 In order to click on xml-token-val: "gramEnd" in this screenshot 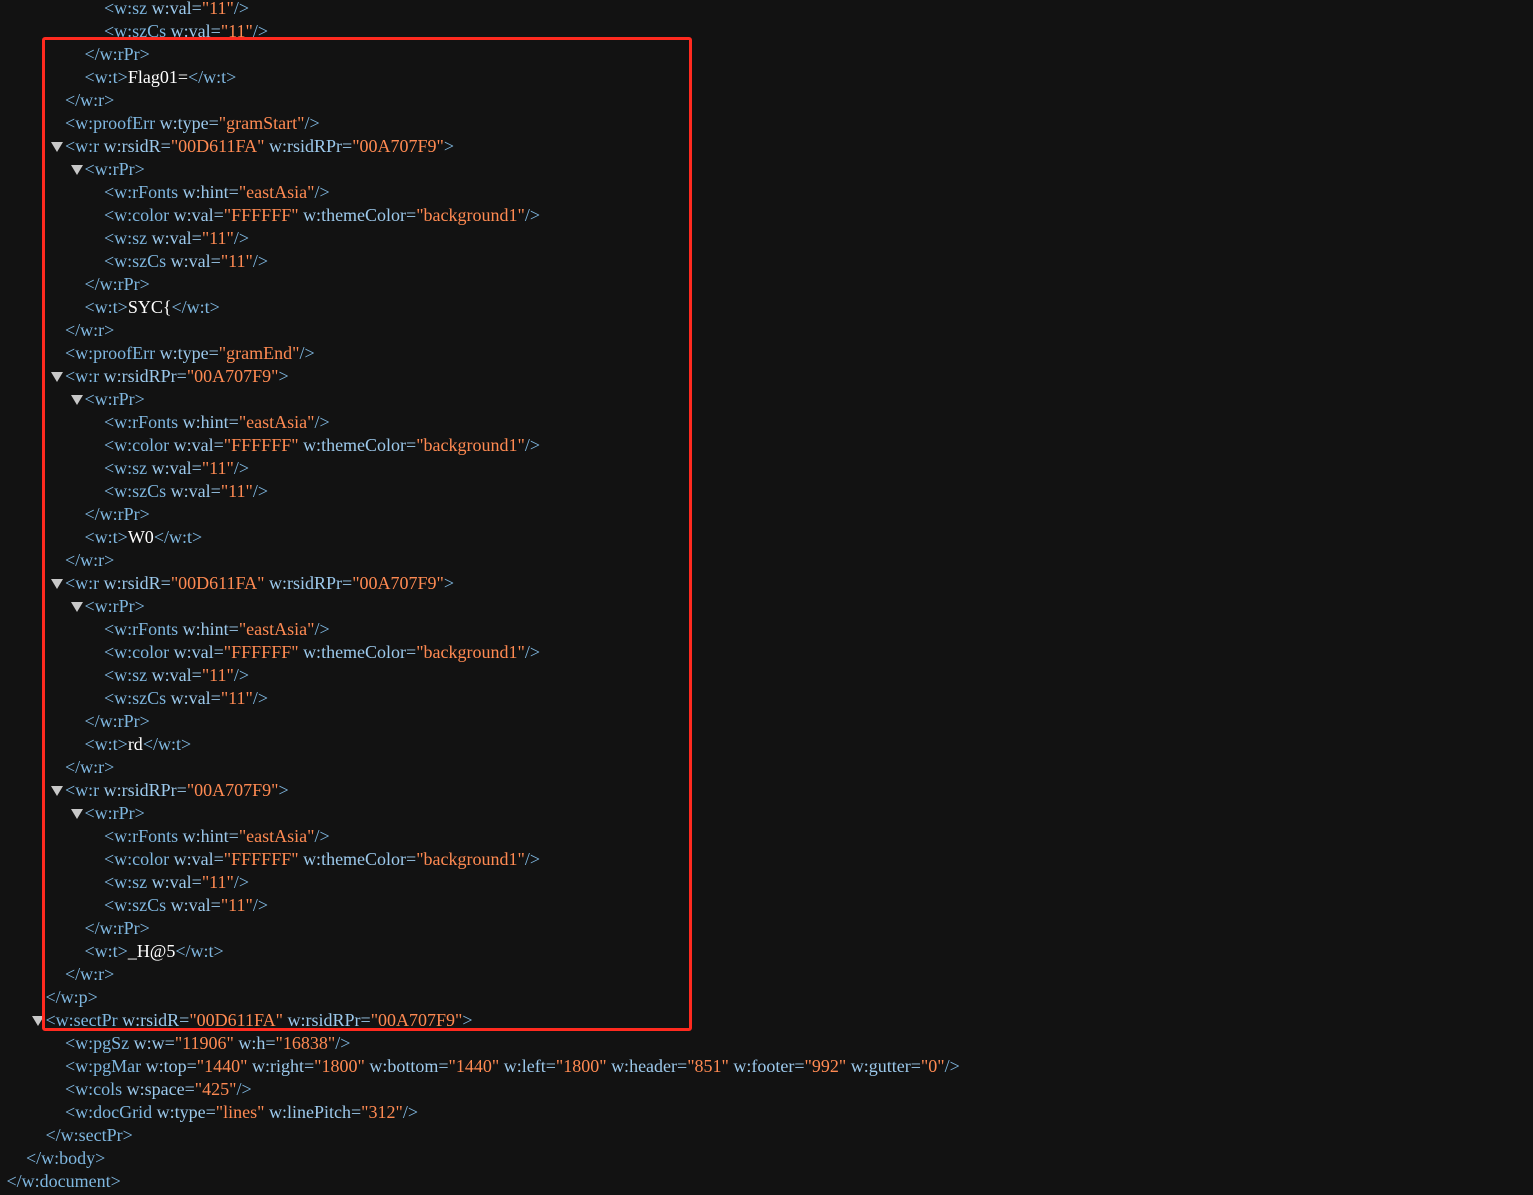, I will do `click(259, 353)`.